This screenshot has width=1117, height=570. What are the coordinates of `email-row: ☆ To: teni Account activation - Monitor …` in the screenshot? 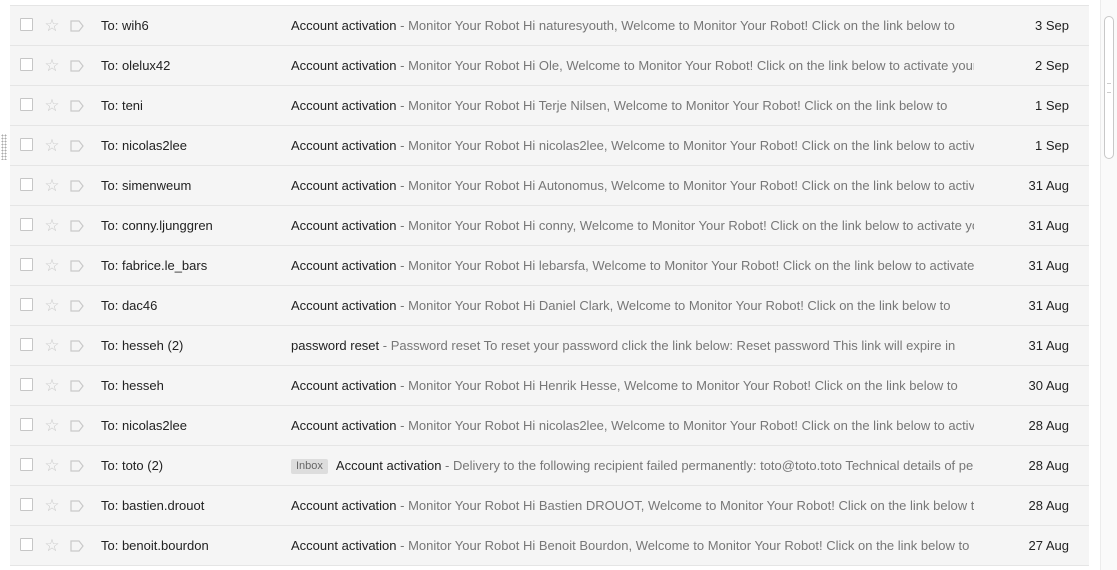 It's located at (549, 106).